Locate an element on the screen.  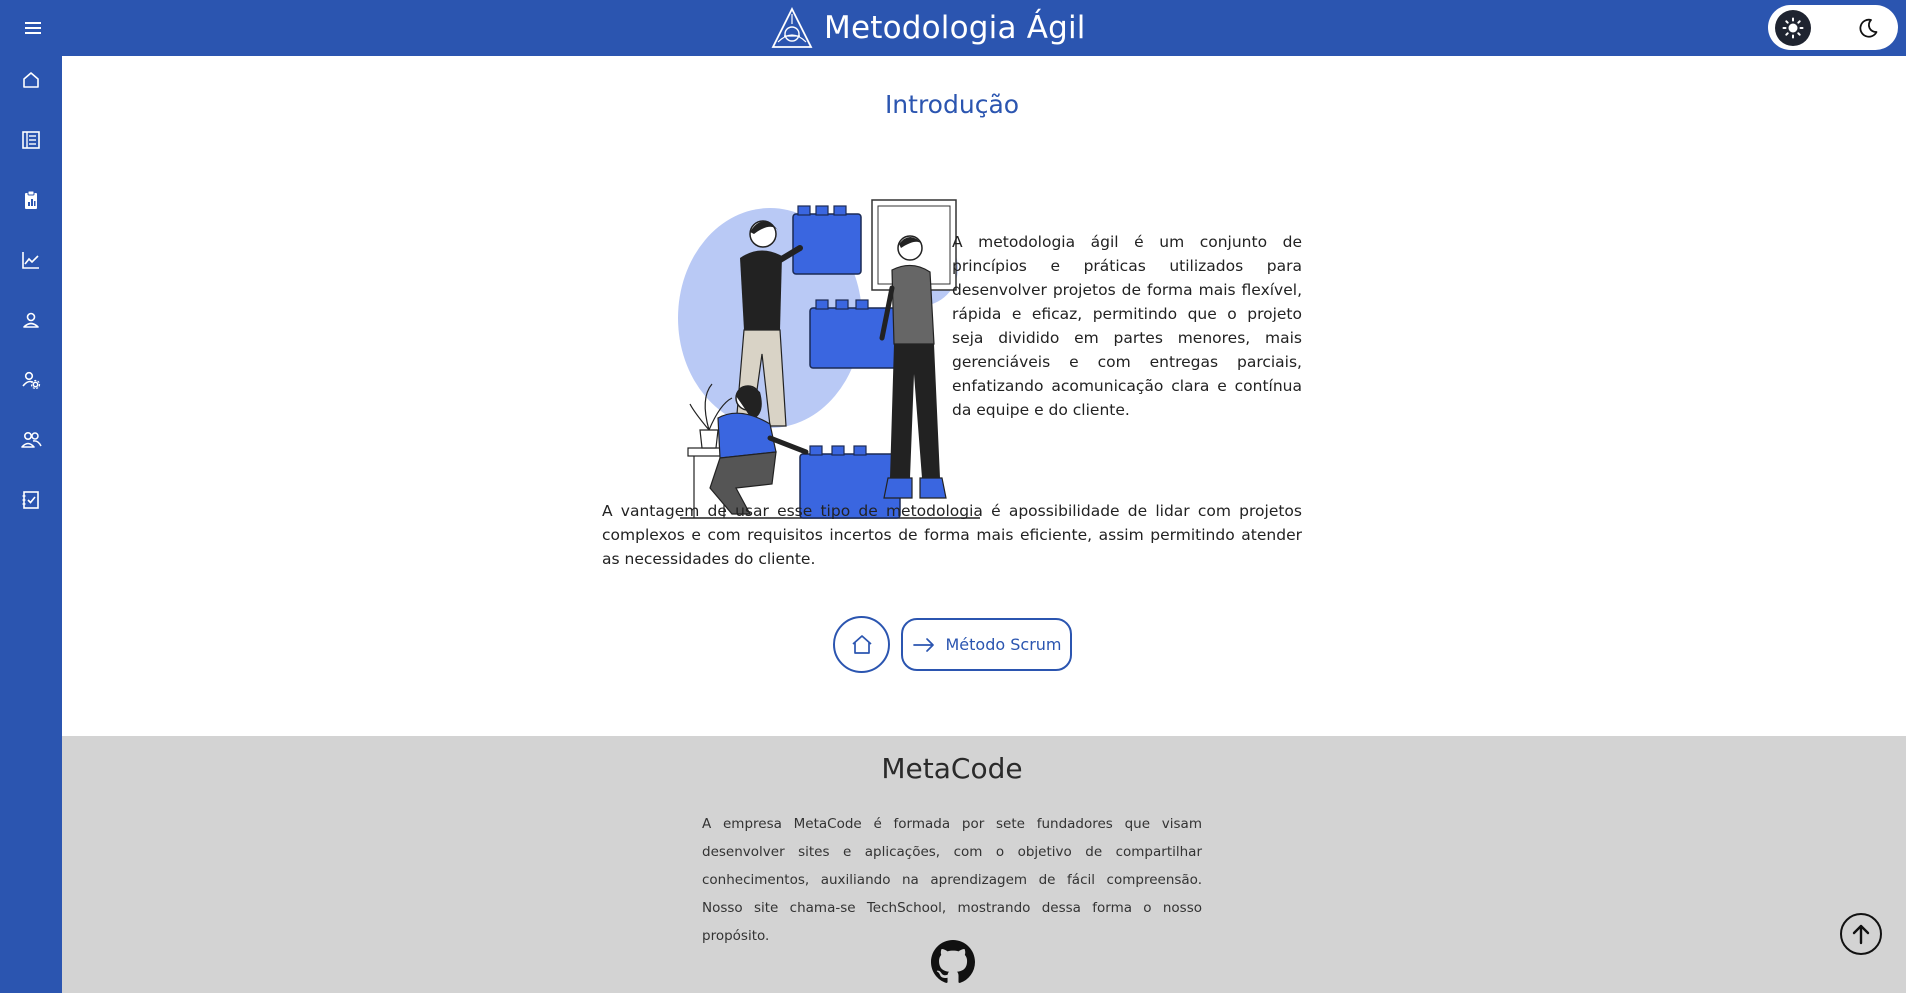
page-title: Metodologia Ágil is located at coordinates (955, 28).